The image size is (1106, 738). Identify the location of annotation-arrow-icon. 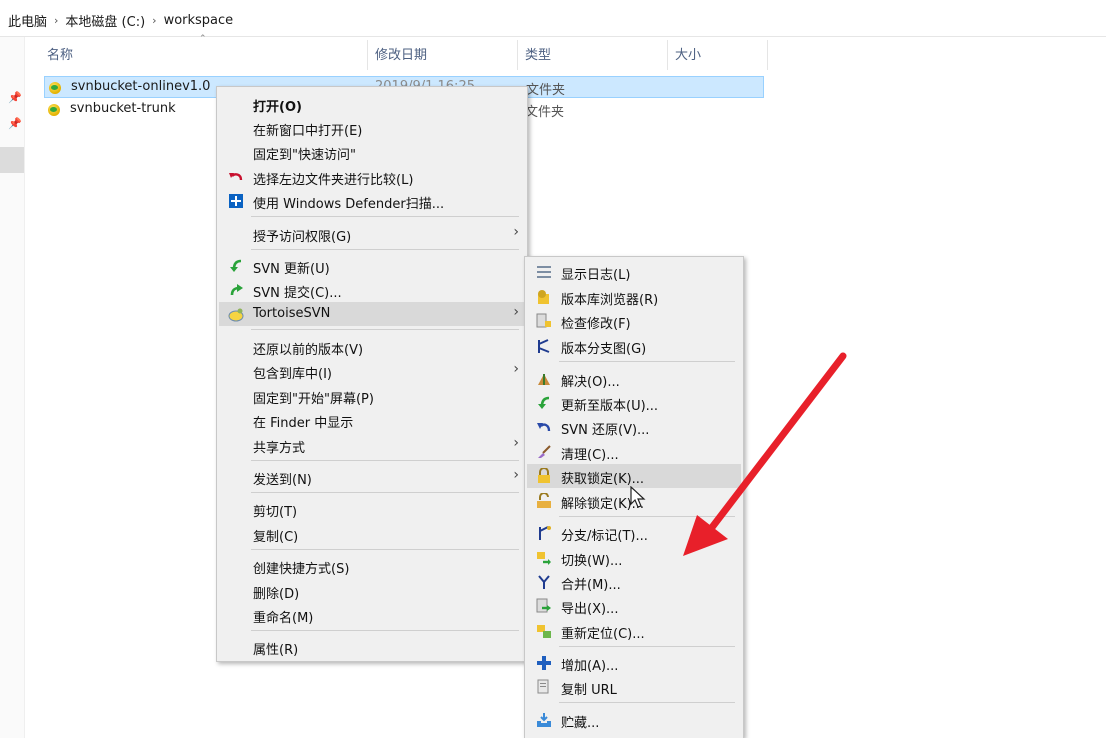
(765, 454).